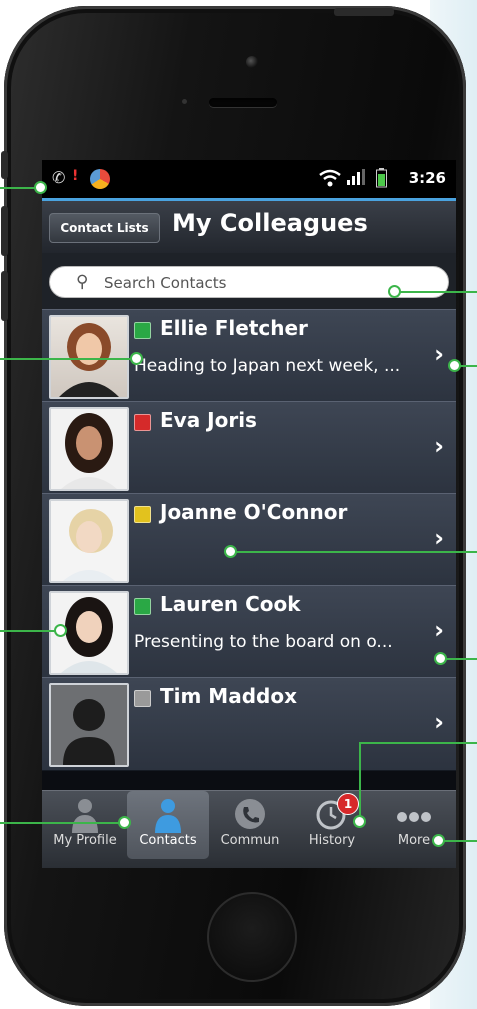  Describe the element at coordinates (249, 540) in the screenshot. I see `contact-row-joanne-oconnor: Joanne O'Connor ›` at that location.